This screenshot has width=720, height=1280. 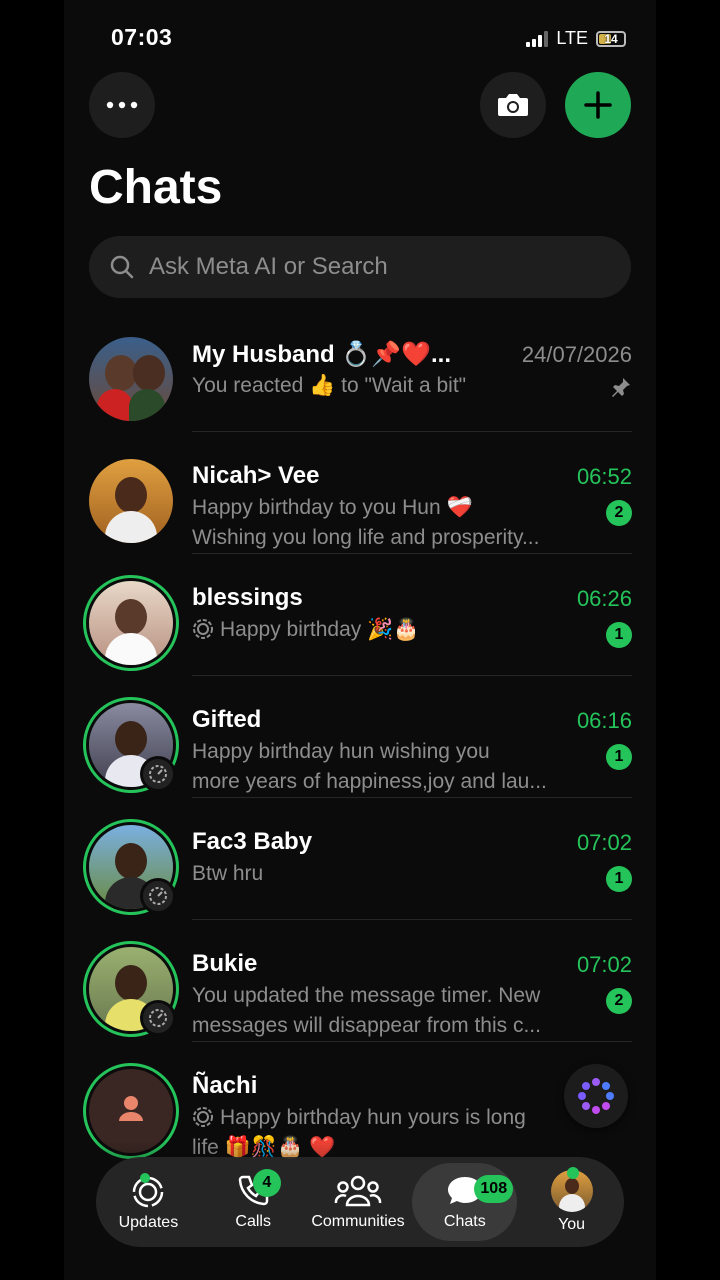 What do you see at coordinates (358, 1191) in the screenshot?
I see `communities-icon` at bounding box center [358, 1191].